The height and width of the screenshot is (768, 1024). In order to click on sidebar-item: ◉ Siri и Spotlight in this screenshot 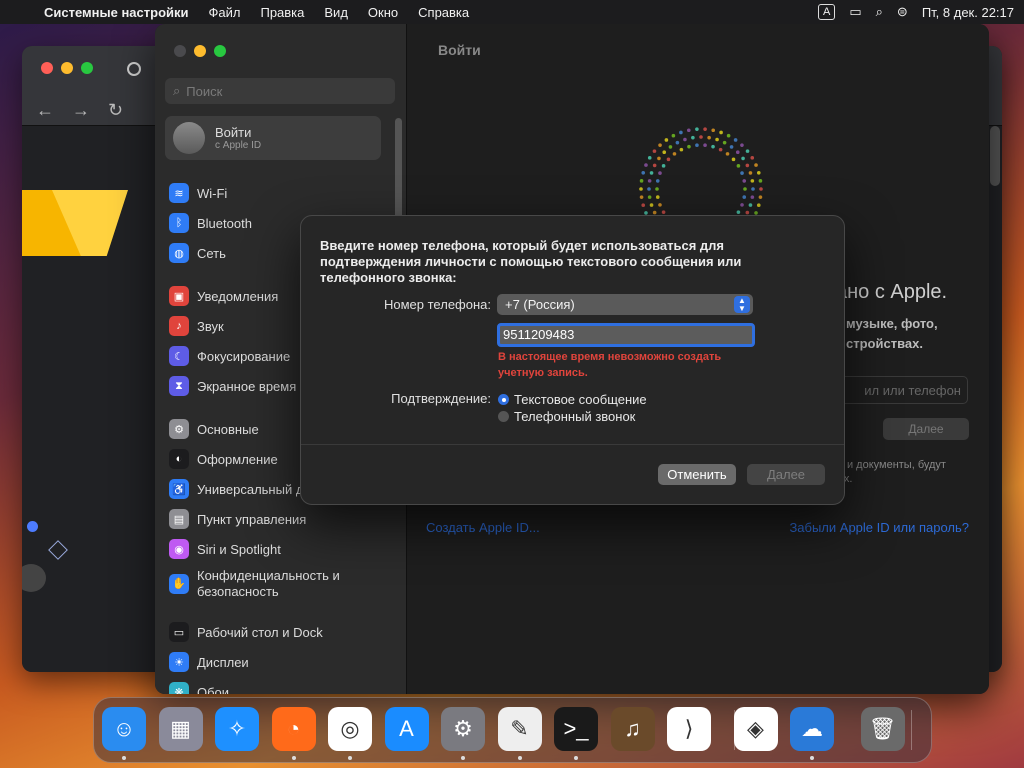, I will do `click(283, 549)`.